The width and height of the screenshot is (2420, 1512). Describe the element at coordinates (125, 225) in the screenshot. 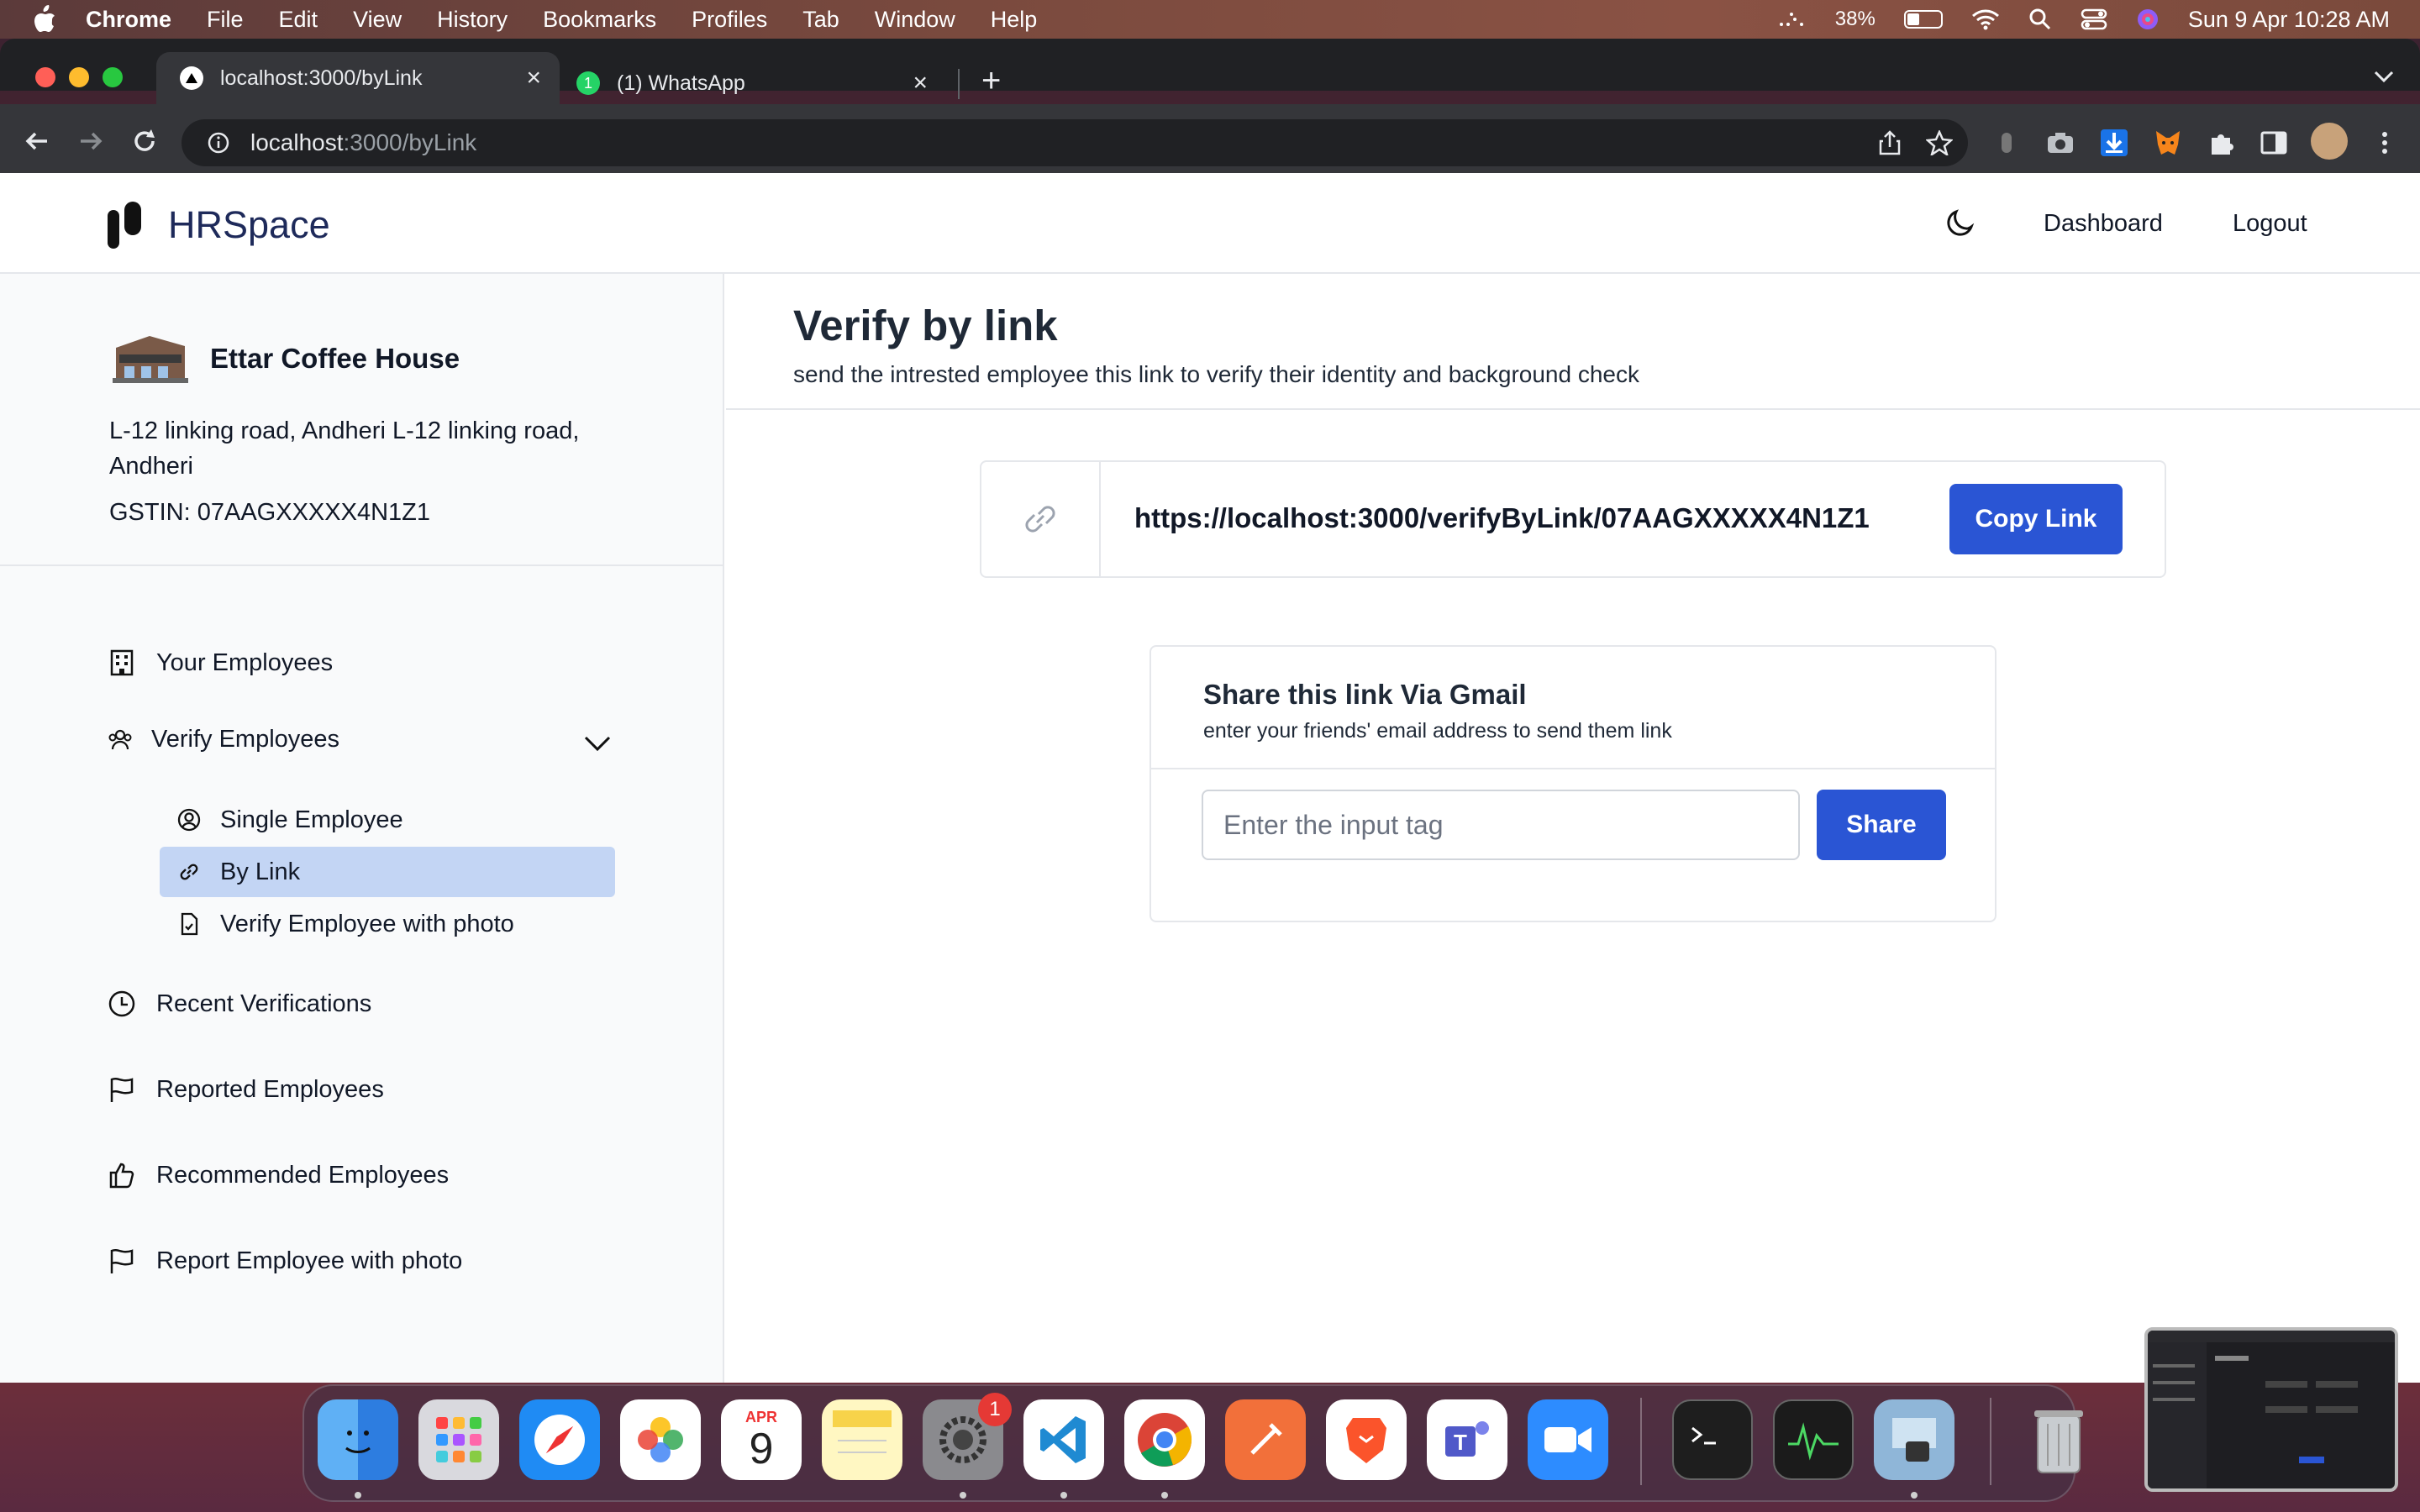

I see `hrspace-logo-icon` at that location.